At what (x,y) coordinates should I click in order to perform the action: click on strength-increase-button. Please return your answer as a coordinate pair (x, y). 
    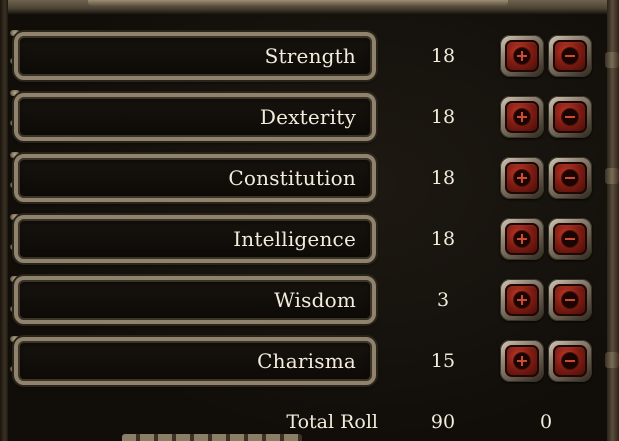
    Looking at the image, I should click on (522, 56).